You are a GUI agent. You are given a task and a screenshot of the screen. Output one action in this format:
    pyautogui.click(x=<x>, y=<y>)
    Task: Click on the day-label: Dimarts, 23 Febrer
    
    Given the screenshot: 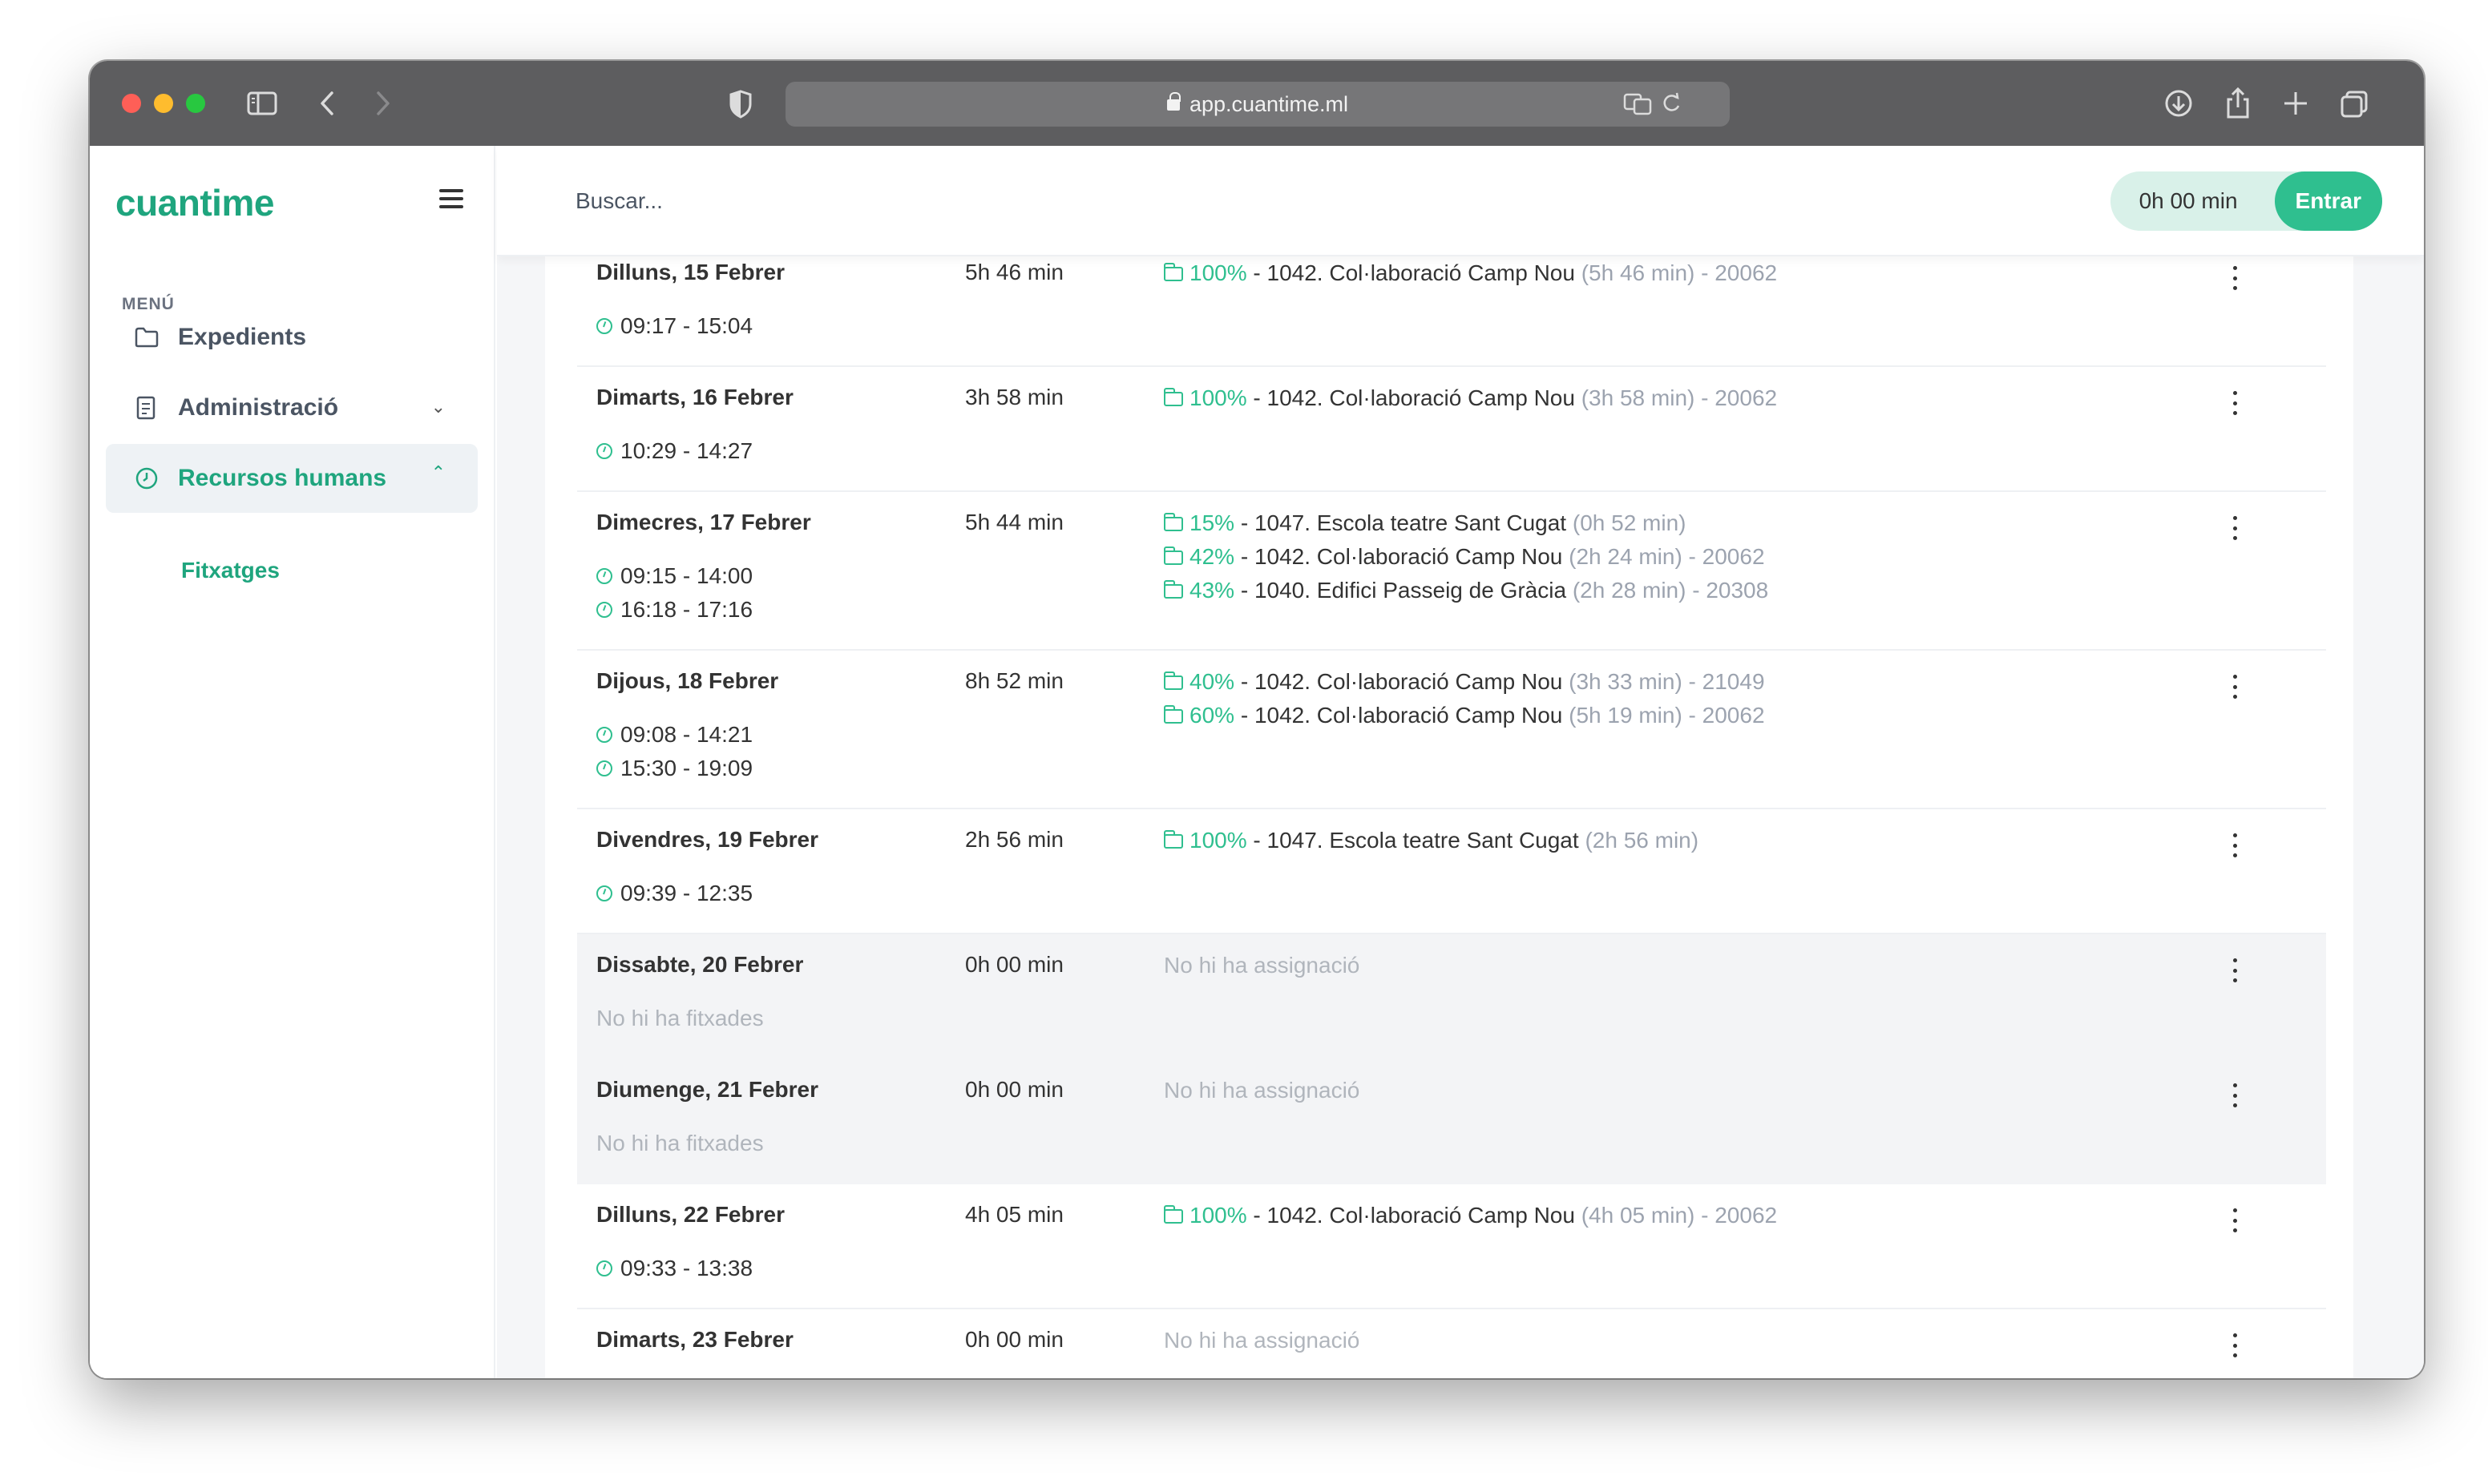 What is the action you would take?
    pyautogui.click(x=695, y=1340)
    